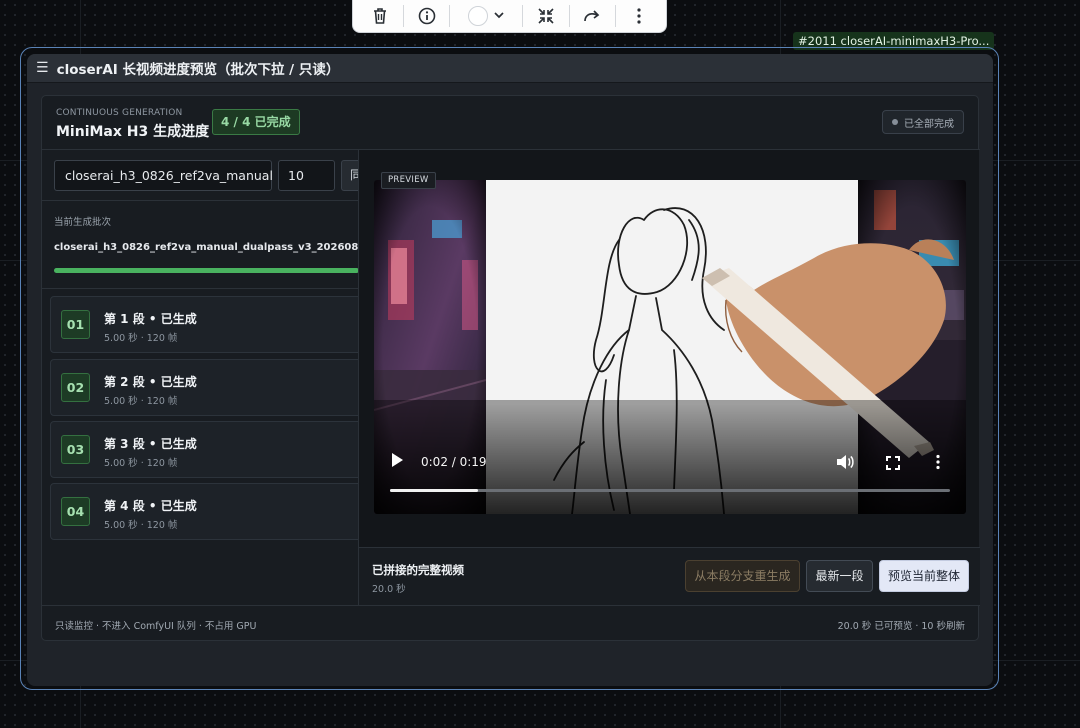 Image resolution: width=1080 pixels, height=728 pixels. What do you see at coordinates (408, 180) in the screenshot?
I see `preview-tag: PREVIEW` at bounding box center [408, 180].